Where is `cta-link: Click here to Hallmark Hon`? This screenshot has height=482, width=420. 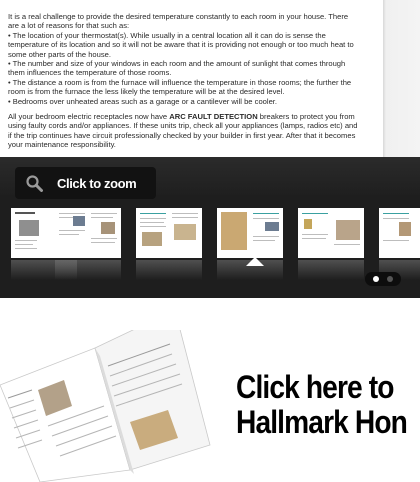
cta-link: Click here to Hallmark Hon is located at coordinates (324, 405).